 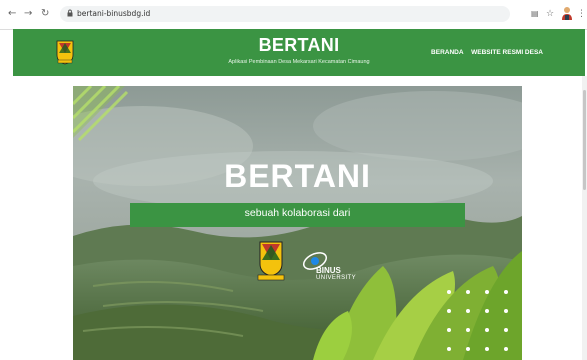 I want to click on main-nav: BERANDA WEBSITE RESMI DESA, so click(x=484, y=52).